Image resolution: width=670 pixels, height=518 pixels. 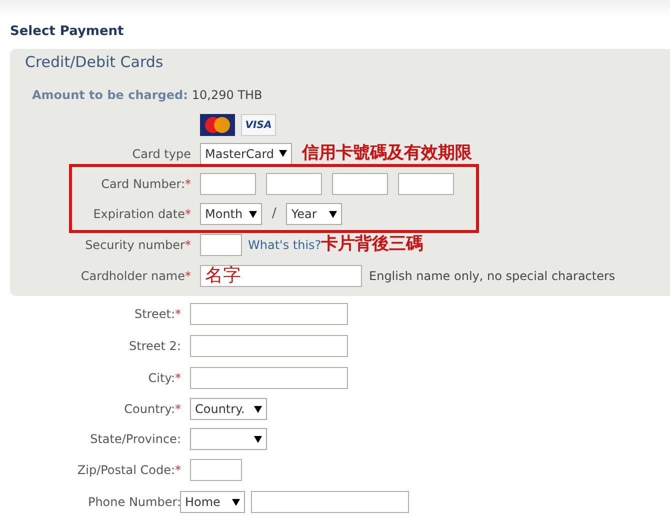 I want to click on annotation-text: 卡片背後三碼, so click(x=372, y=244).